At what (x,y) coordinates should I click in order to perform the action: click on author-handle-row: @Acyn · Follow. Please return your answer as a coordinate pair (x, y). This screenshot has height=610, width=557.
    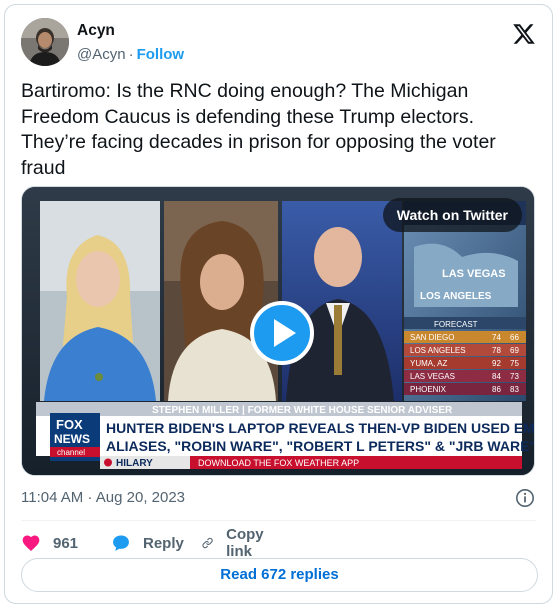
    Looking at the image, I should click on (130, 54).